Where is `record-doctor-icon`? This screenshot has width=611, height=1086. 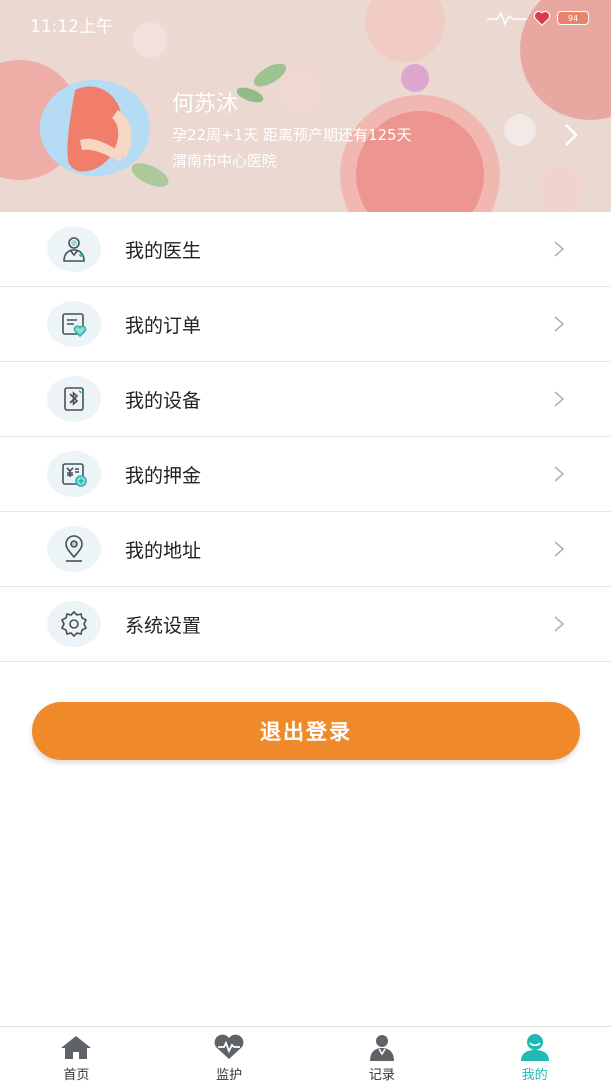
record-doctor-icon is located at coordinates (381, 1048).